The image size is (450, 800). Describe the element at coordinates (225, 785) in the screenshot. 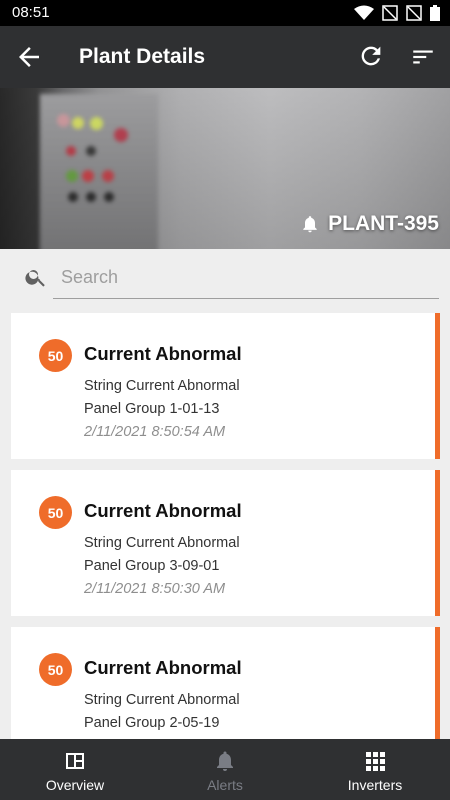

I see `nav-label: Alerts` at that location.